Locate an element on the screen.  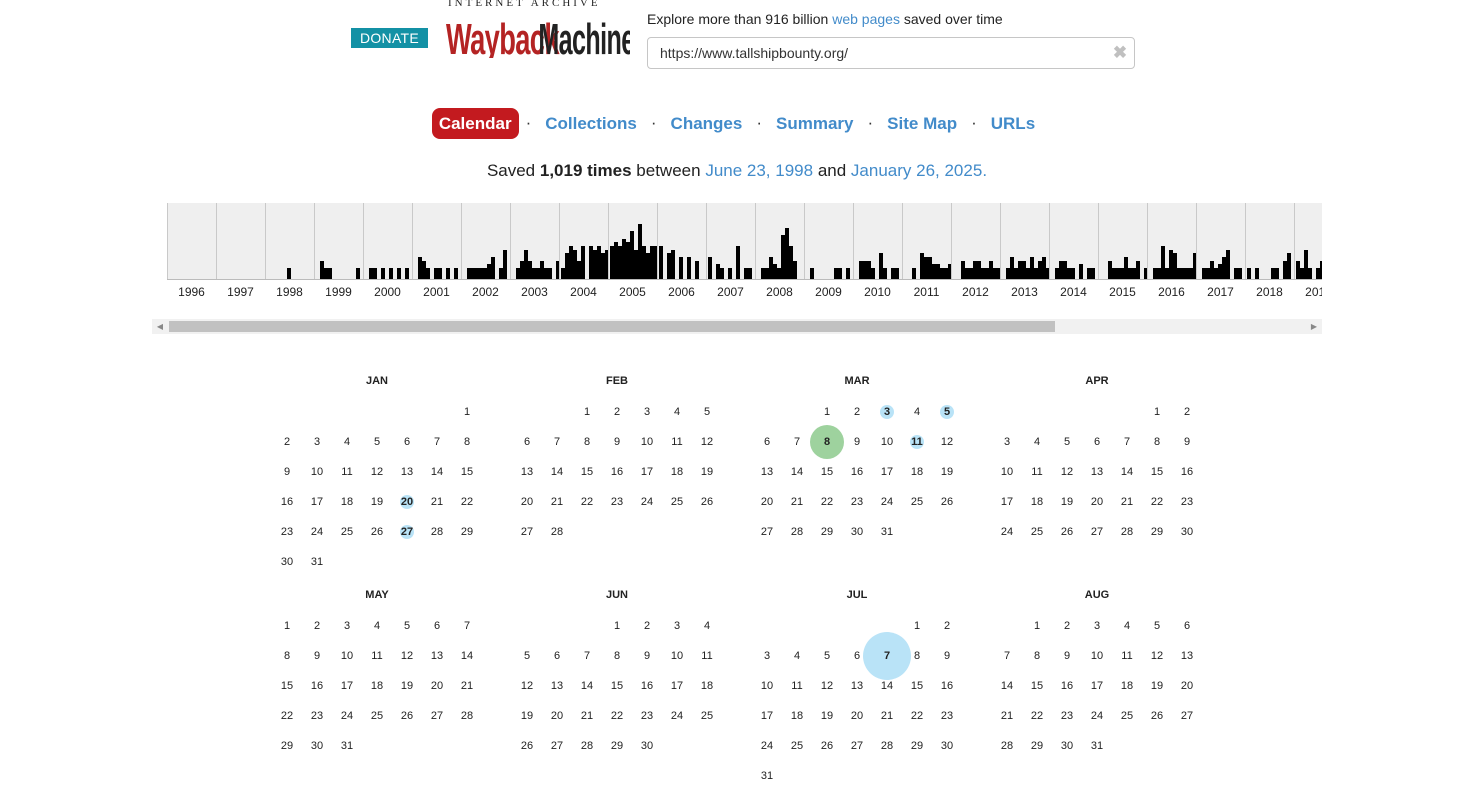
year-label-1999: 1999 is located at coordinates (338, 292).